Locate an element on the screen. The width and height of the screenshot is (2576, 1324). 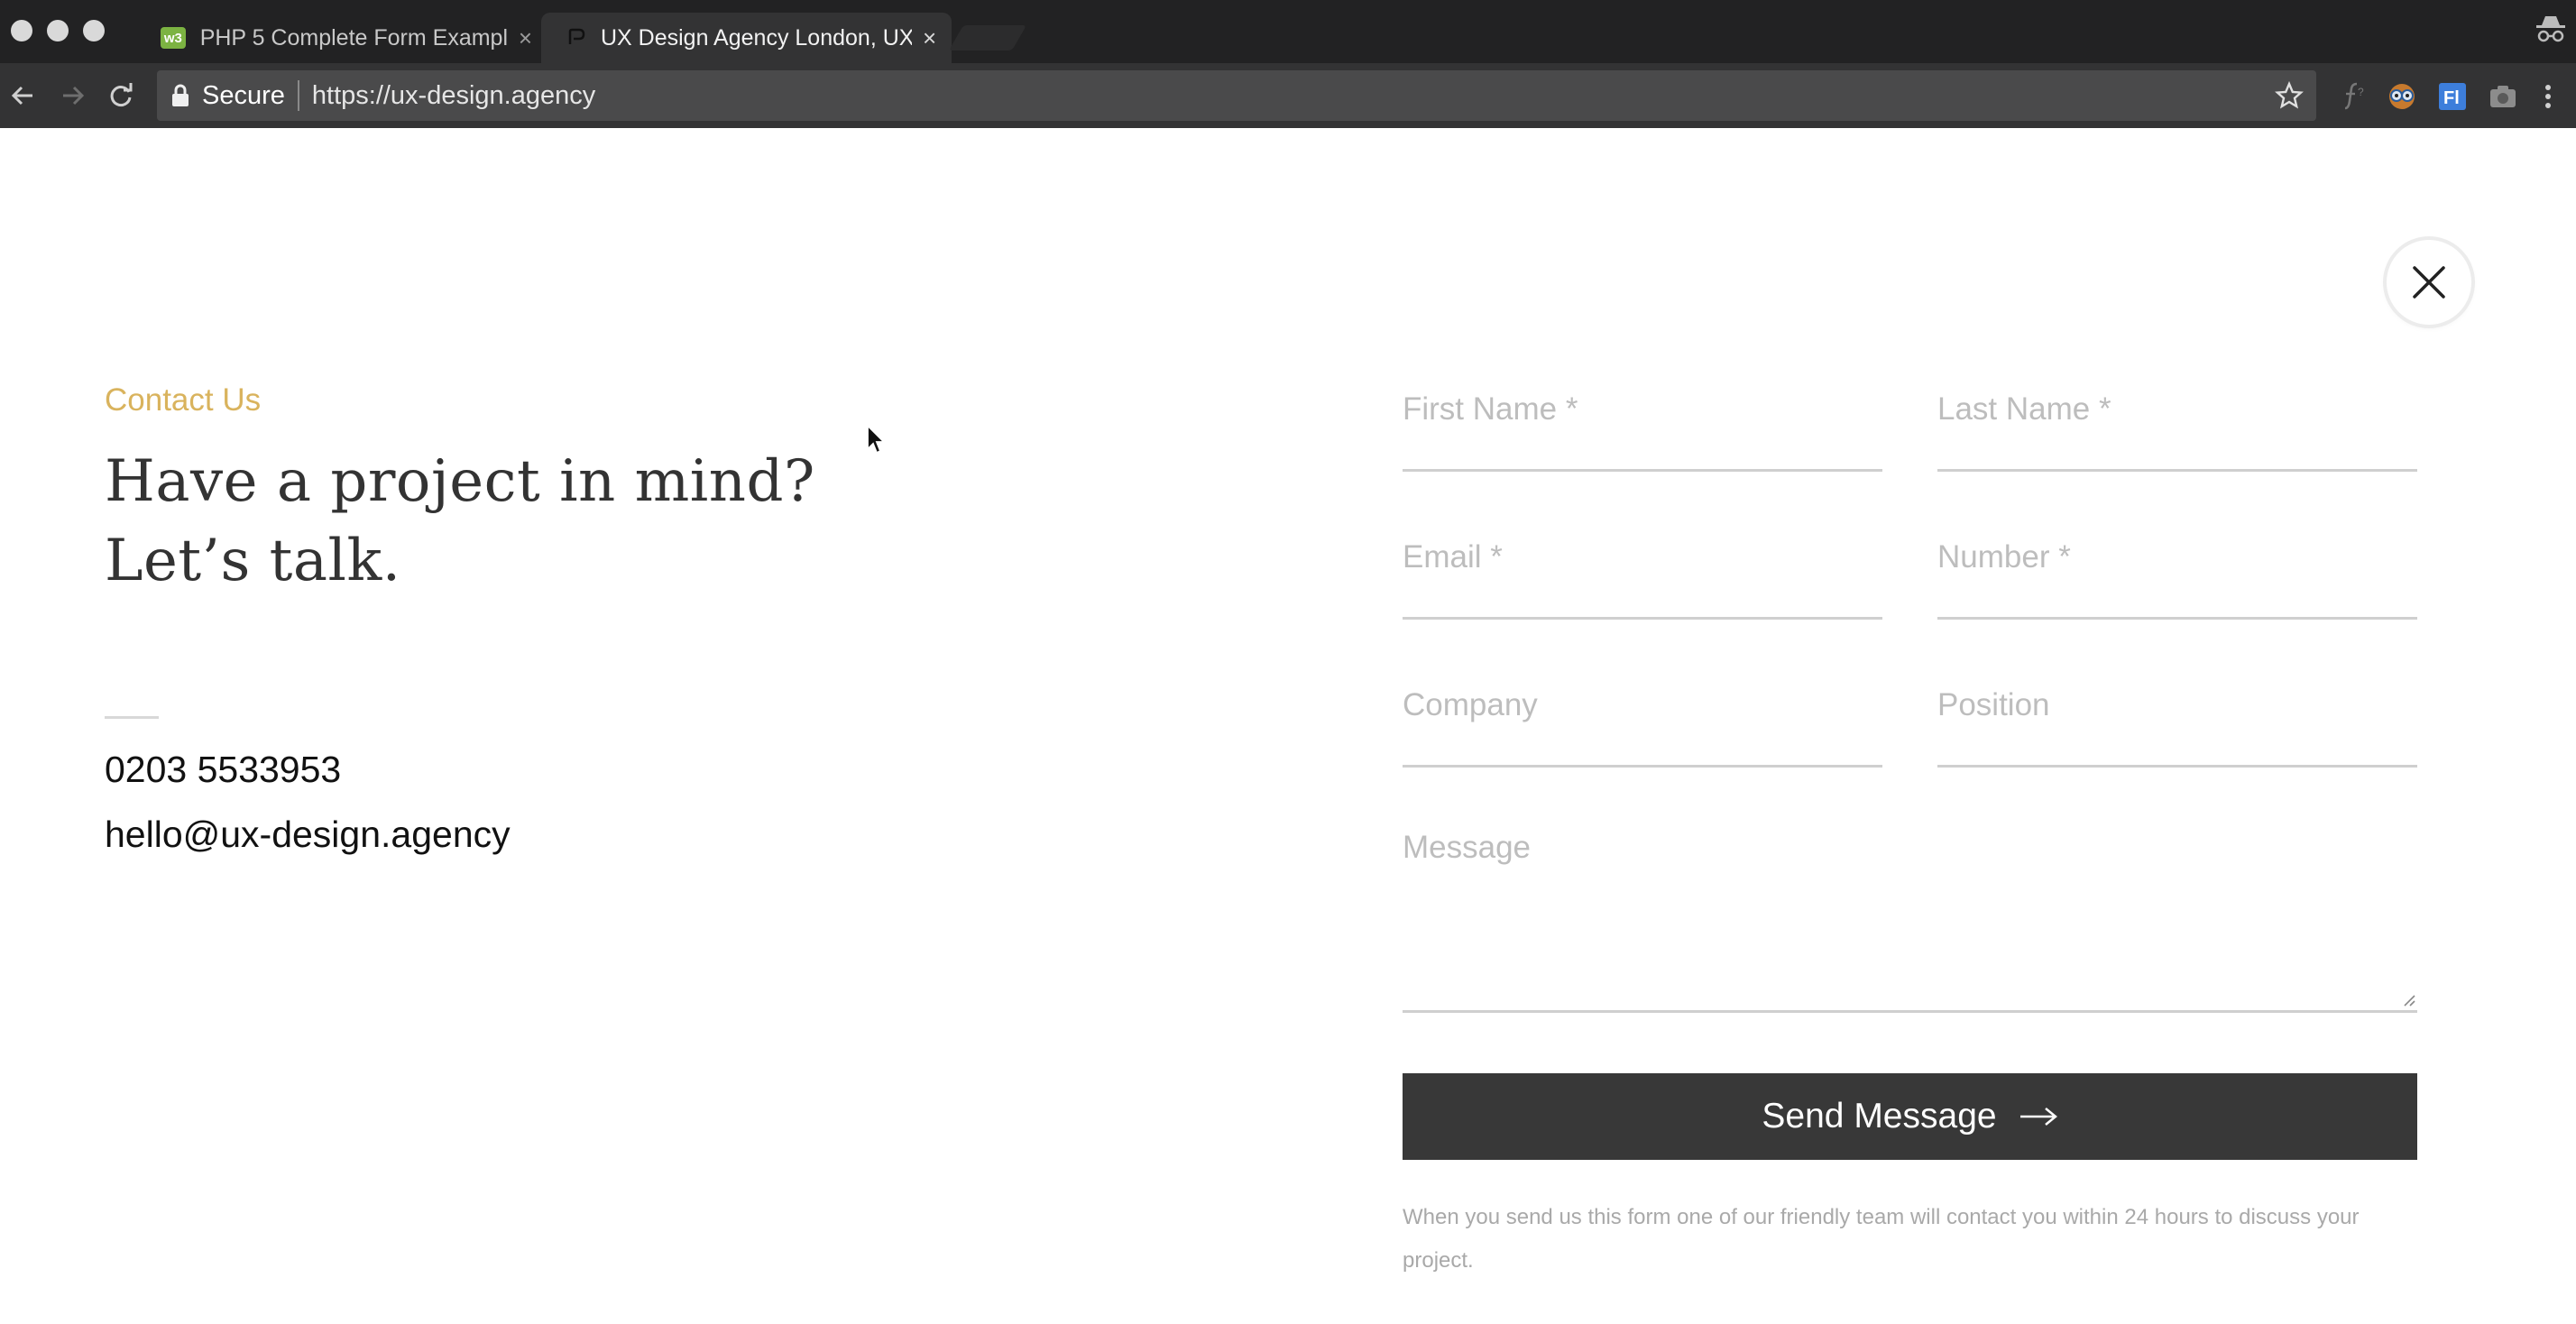
tab-php-form: w3 PHP 5 Complete Form Example × is located at coordinates (333, 38).